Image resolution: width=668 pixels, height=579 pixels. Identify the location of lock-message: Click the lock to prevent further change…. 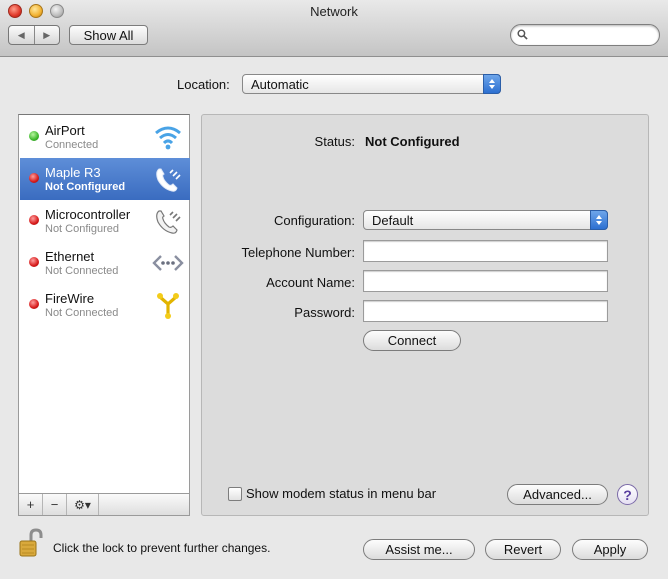
(162, 548).